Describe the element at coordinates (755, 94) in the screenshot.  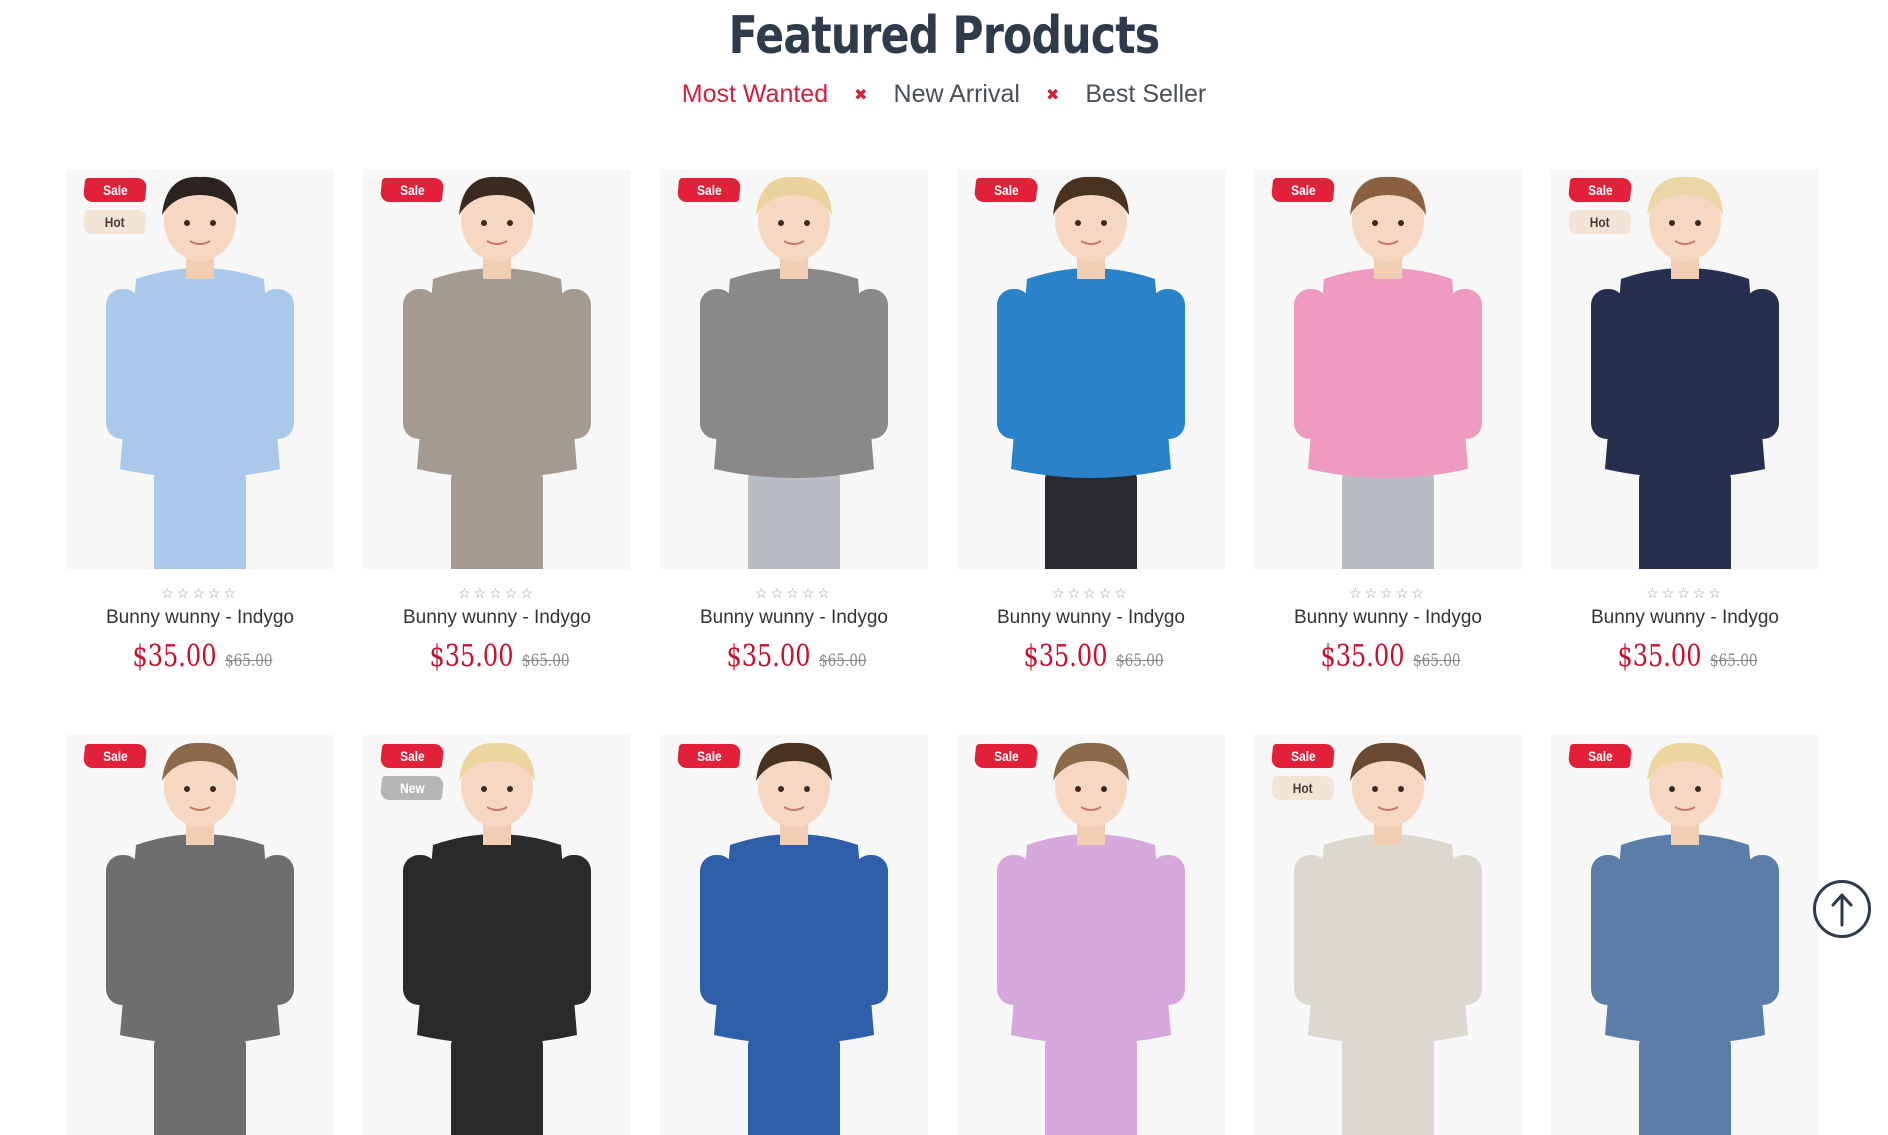
I see `tab-most-wanted: Most Wanted` at that location.